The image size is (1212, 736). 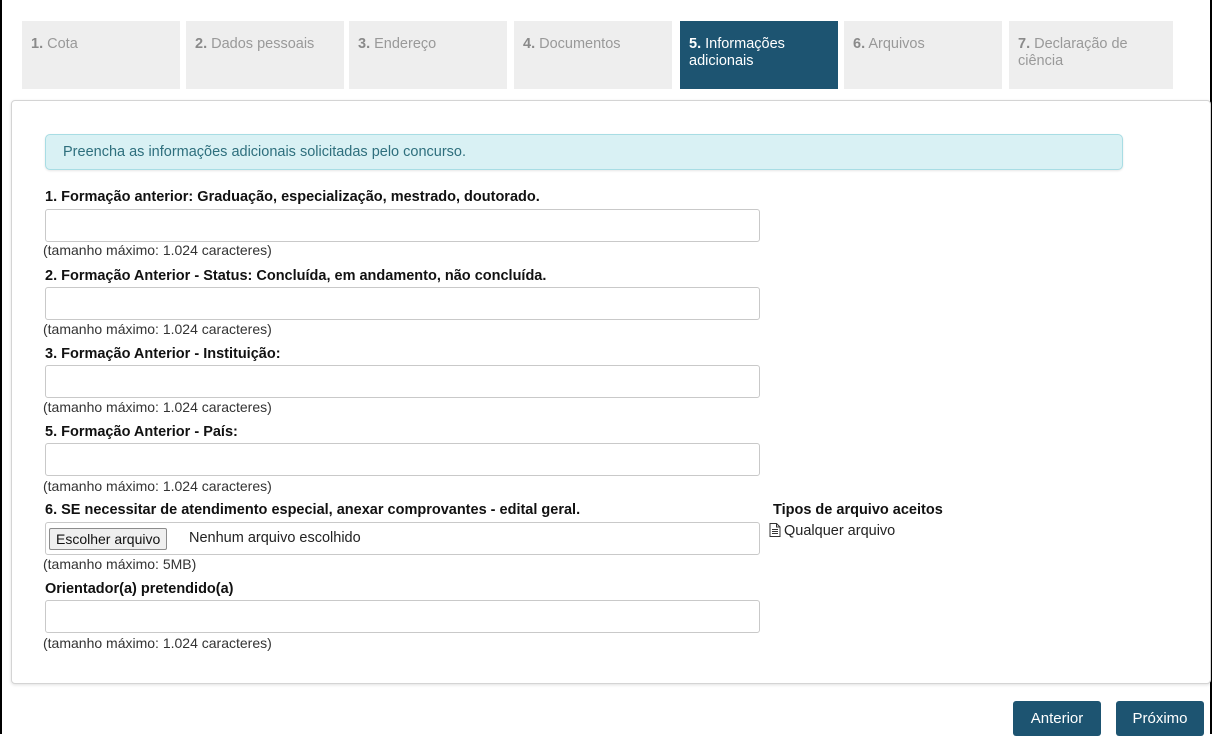 I want to click on step-declaracao-de-ciencia: 7. Declaração de ciência, so click(x=1091, y=55).